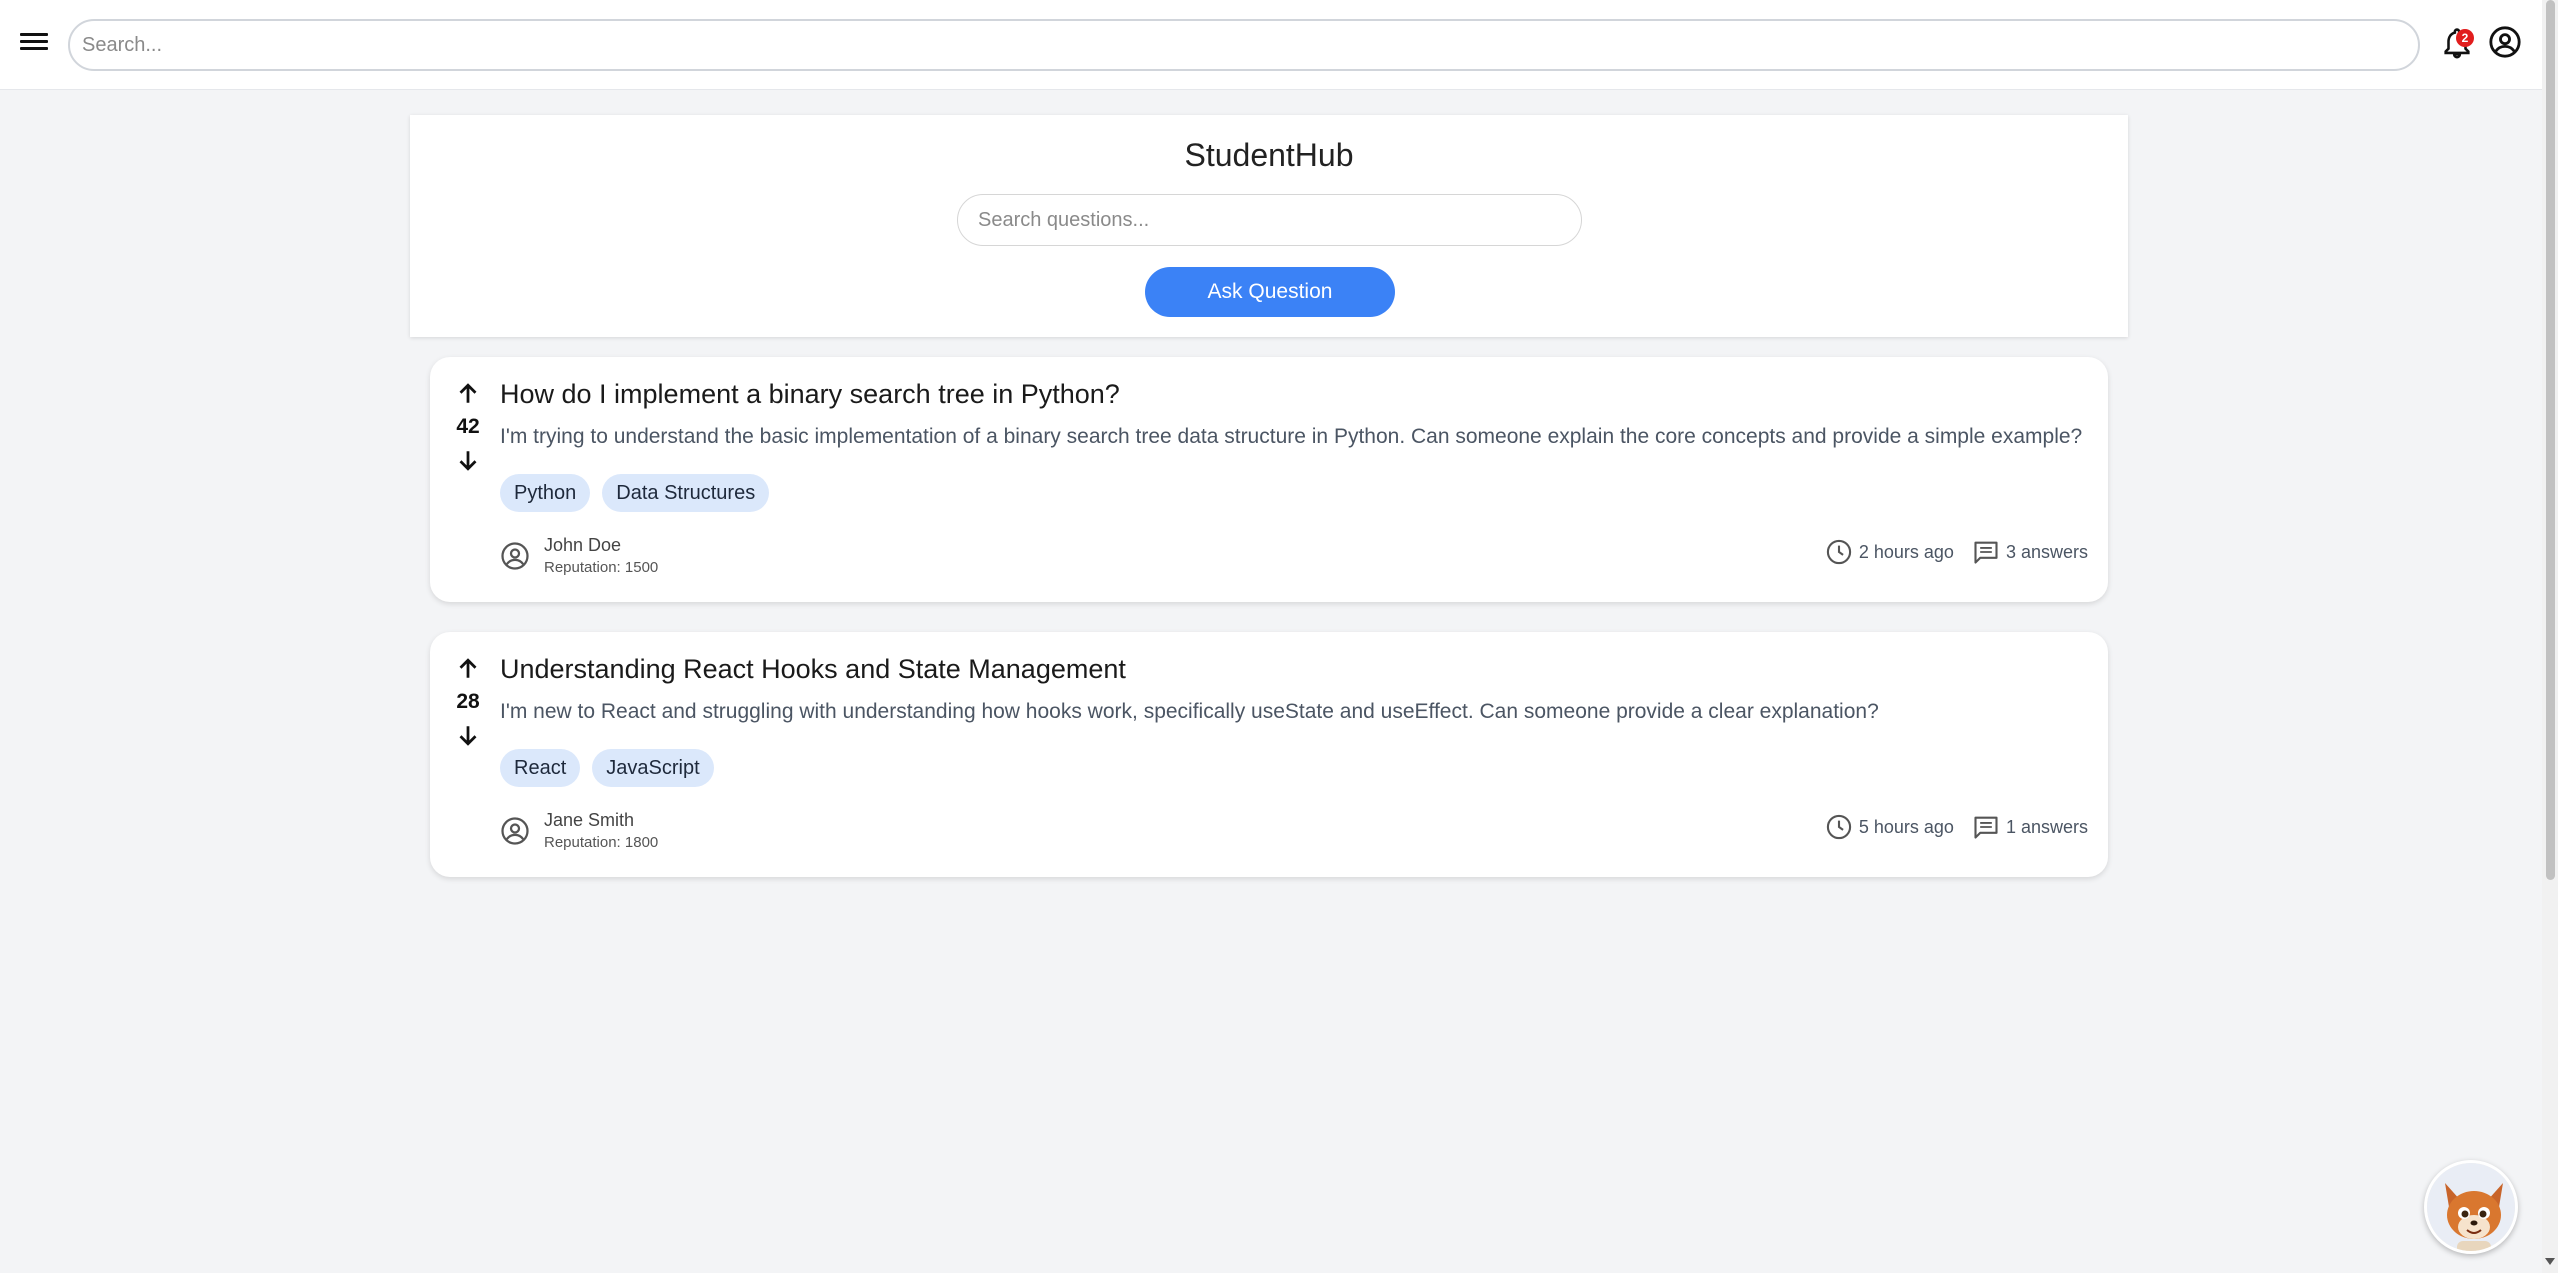 The width and height of the screenshot is (2558, 1273). Describe the element at coordinates (601, 842) in the screenshot. I see `author-reputation: Reputation: 1800` at that location.